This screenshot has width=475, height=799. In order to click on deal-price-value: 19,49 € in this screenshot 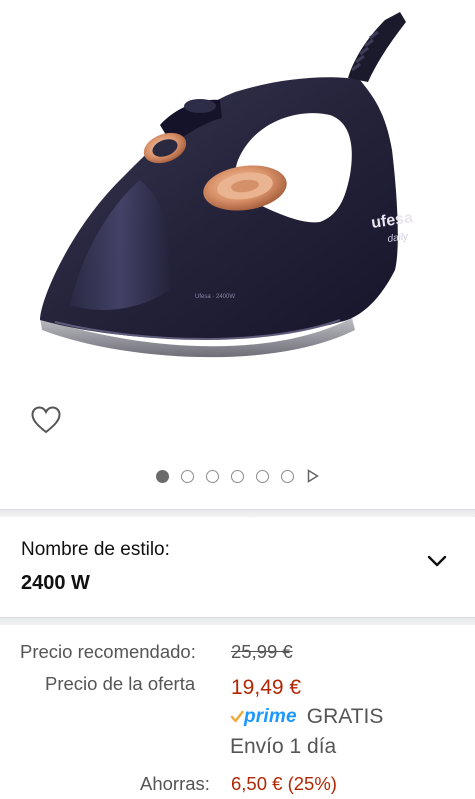, I will do `click(266, 687)`.